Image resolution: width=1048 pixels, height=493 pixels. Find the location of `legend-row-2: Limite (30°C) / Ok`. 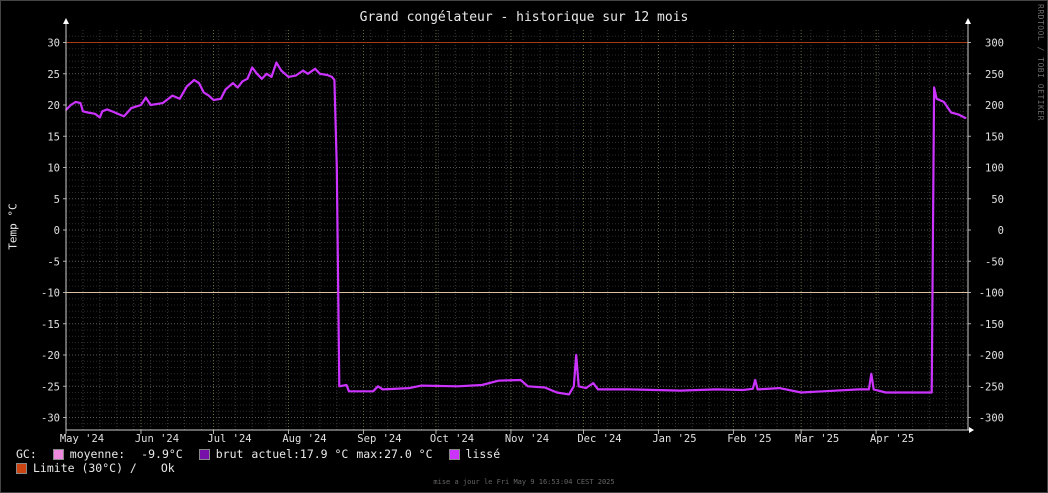

legend-row-2: Limite (30°C) / Ok is located at coordinates (95, 468).